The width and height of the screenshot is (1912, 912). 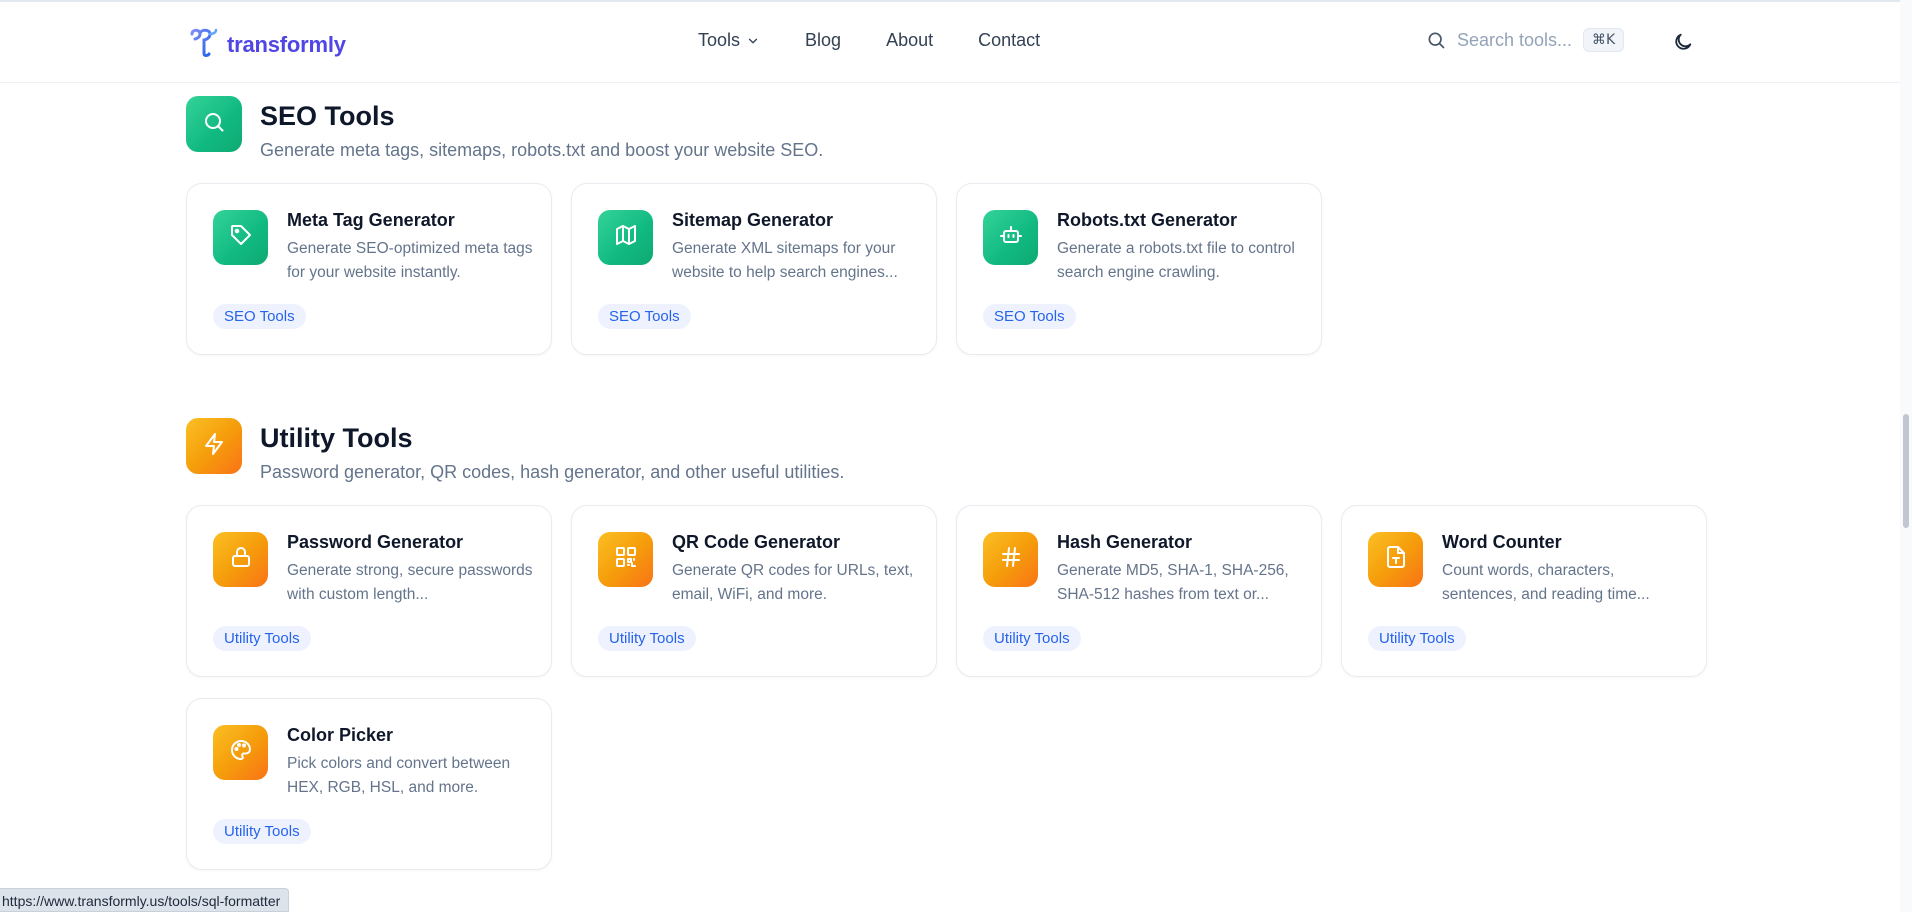 I want to click on logo-text: transformly, so click(x=286, y=44).